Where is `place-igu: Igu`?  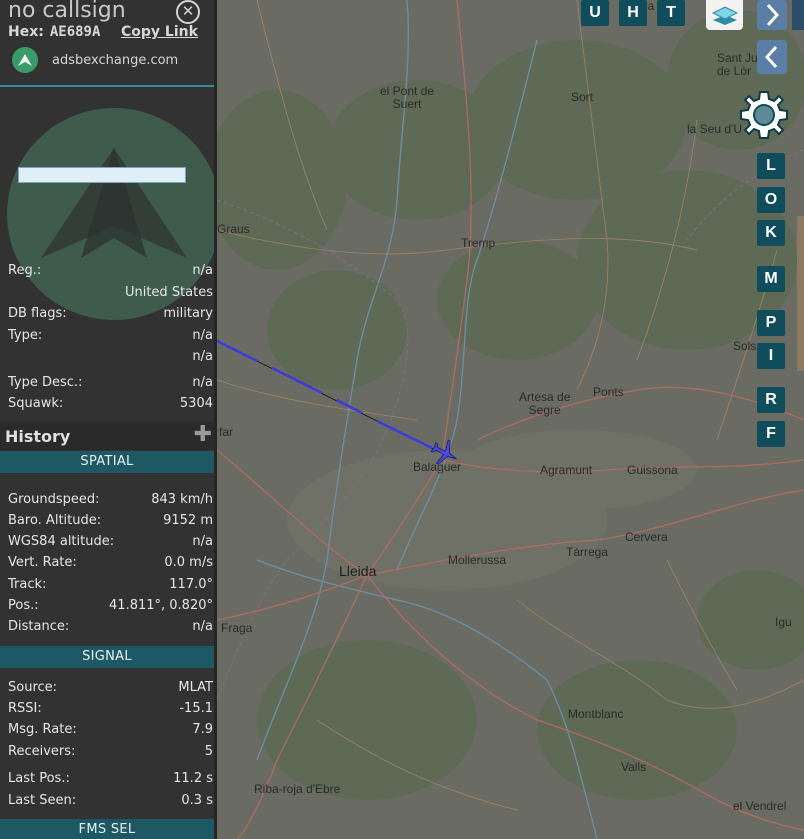 place-igu: Igu is located at coordinates (783, 622).